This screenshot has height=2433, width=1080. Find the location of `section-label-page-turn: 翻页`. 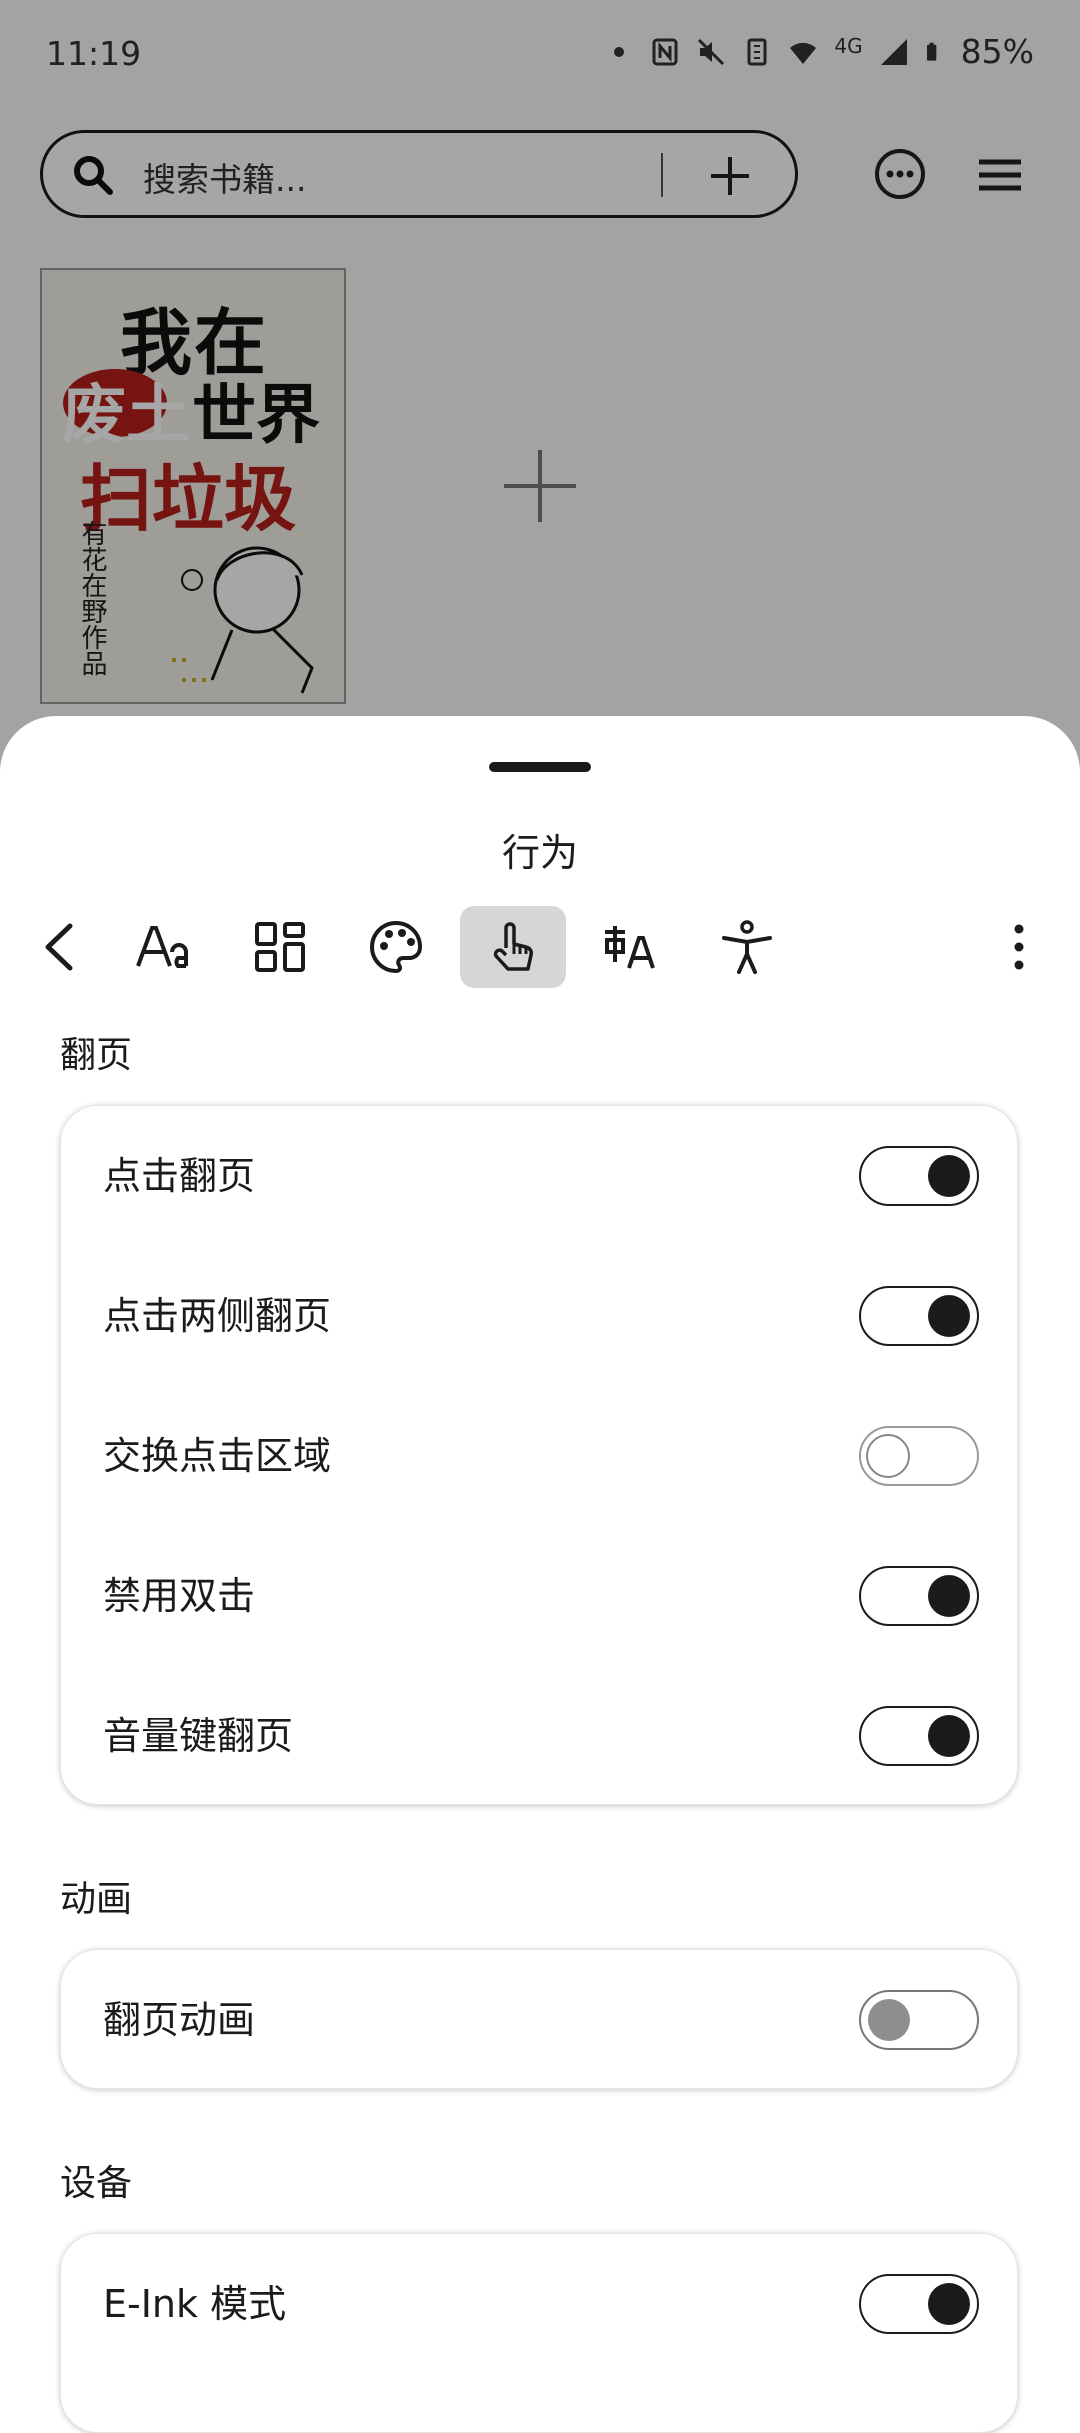

section-label-page-turn: 翻页 is located at coordinates (96, 1055).